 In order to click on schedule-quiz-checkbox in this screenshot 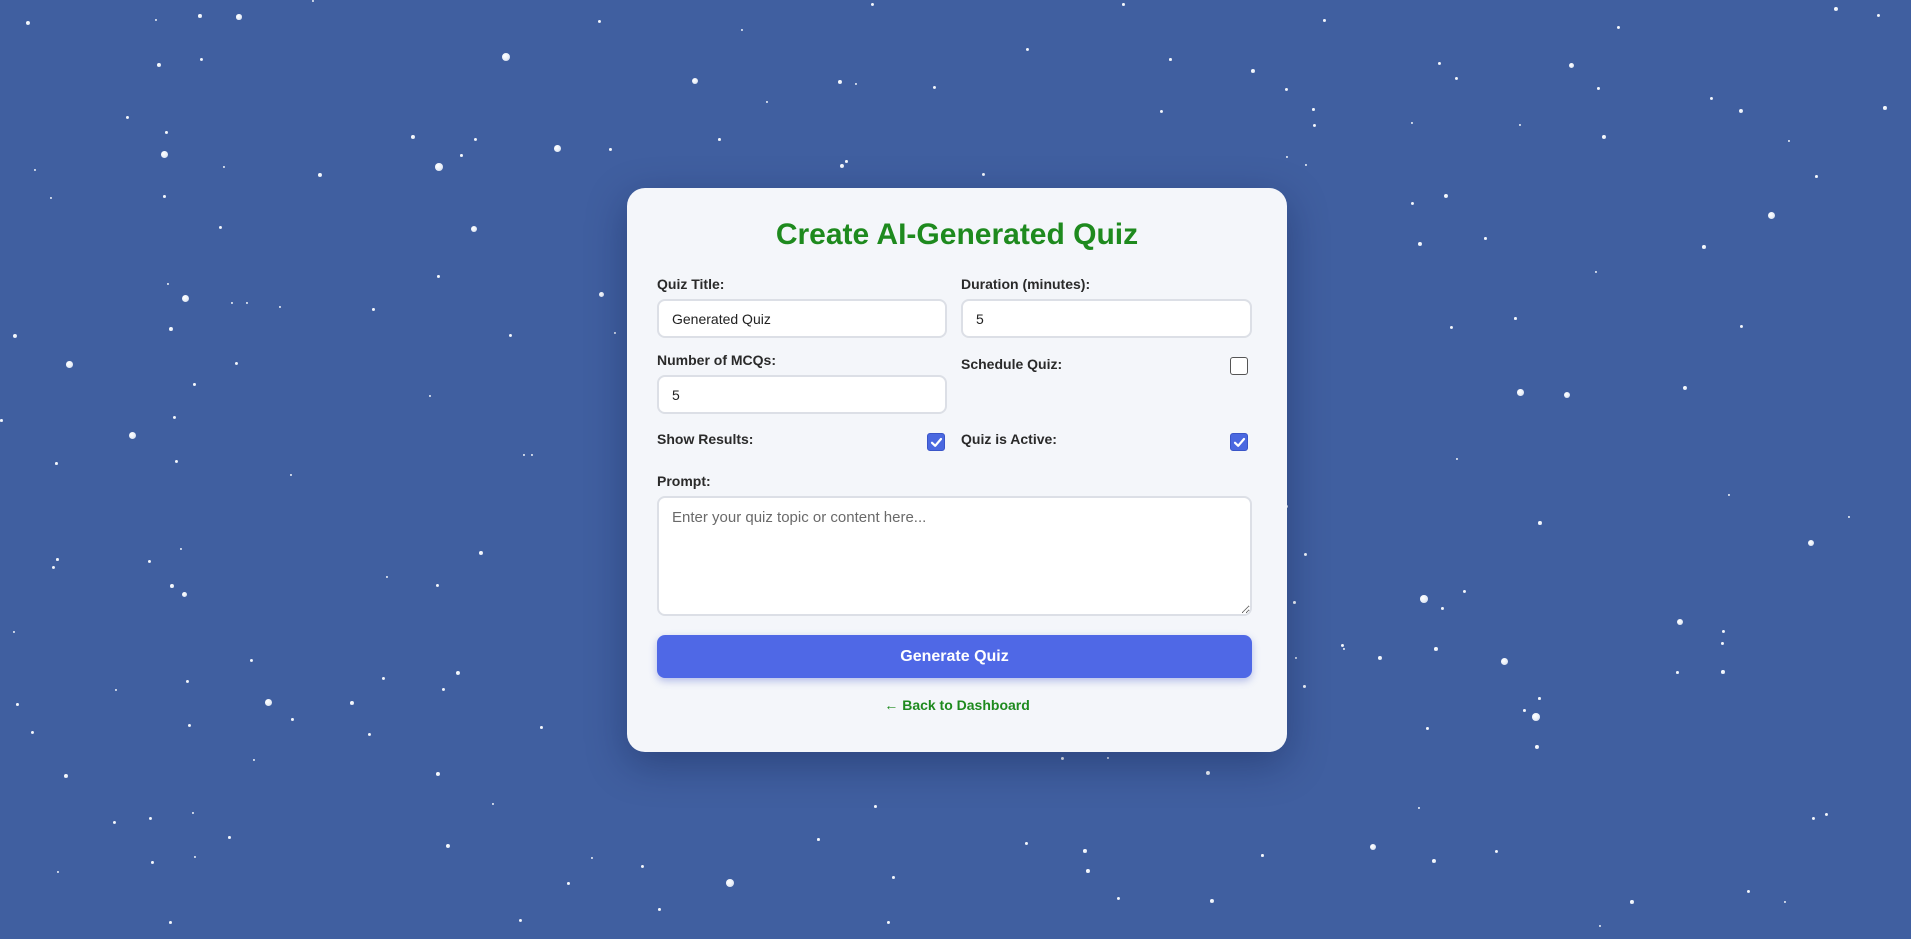, I will do `click(1239, 366)`.